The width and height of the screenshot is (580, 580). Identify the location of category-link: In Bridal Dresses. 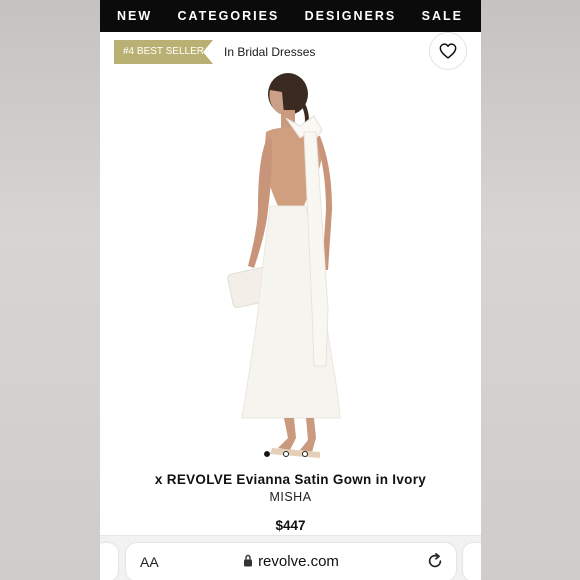
(269, 52).